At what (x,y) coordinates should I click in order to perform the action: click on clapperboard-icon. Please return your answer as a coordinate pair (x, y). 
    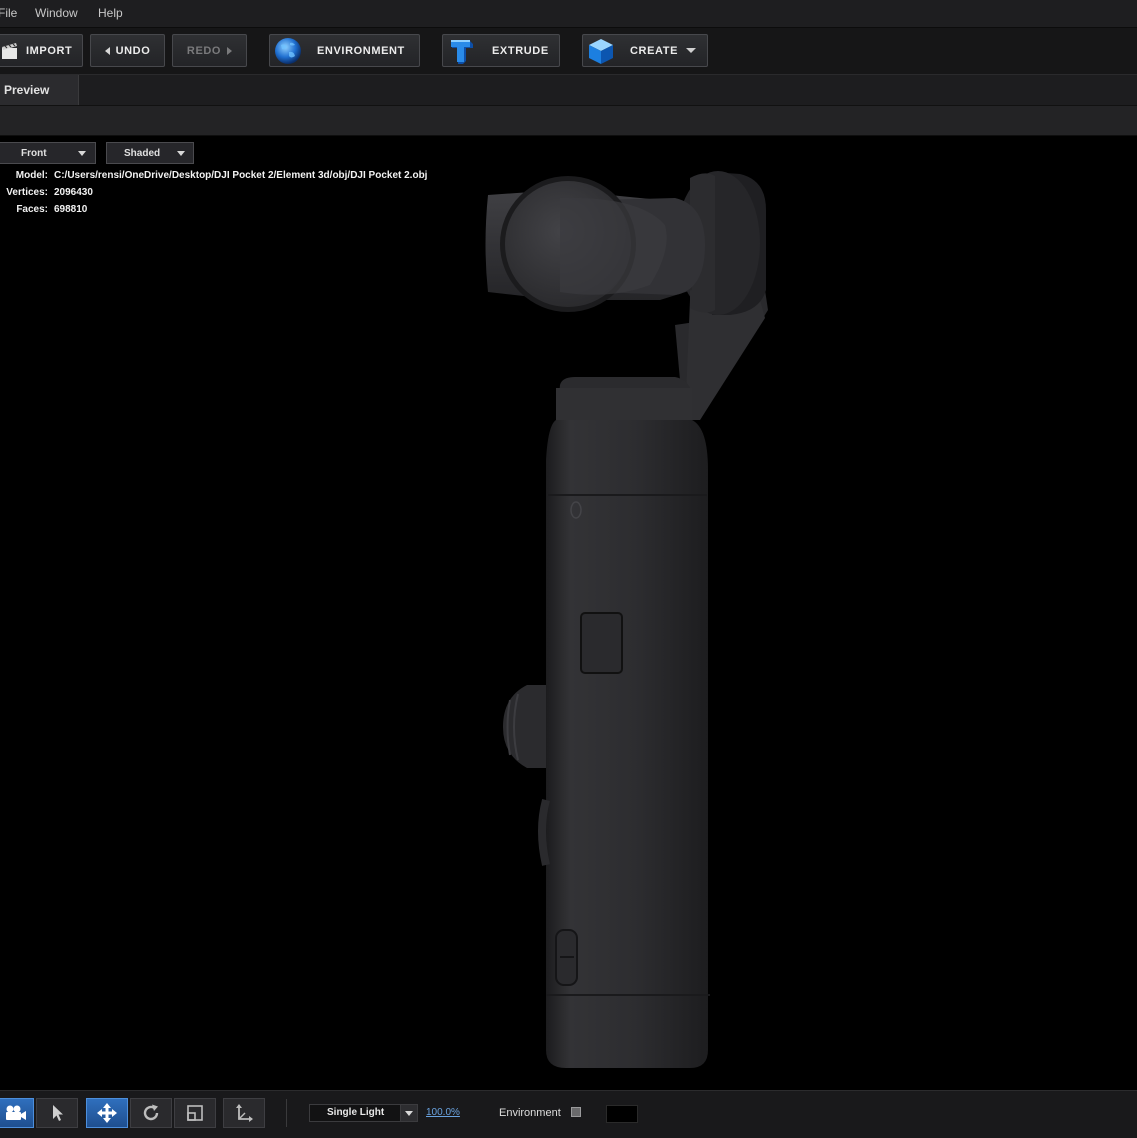
    Looking at the image, I should click on (9, 50).